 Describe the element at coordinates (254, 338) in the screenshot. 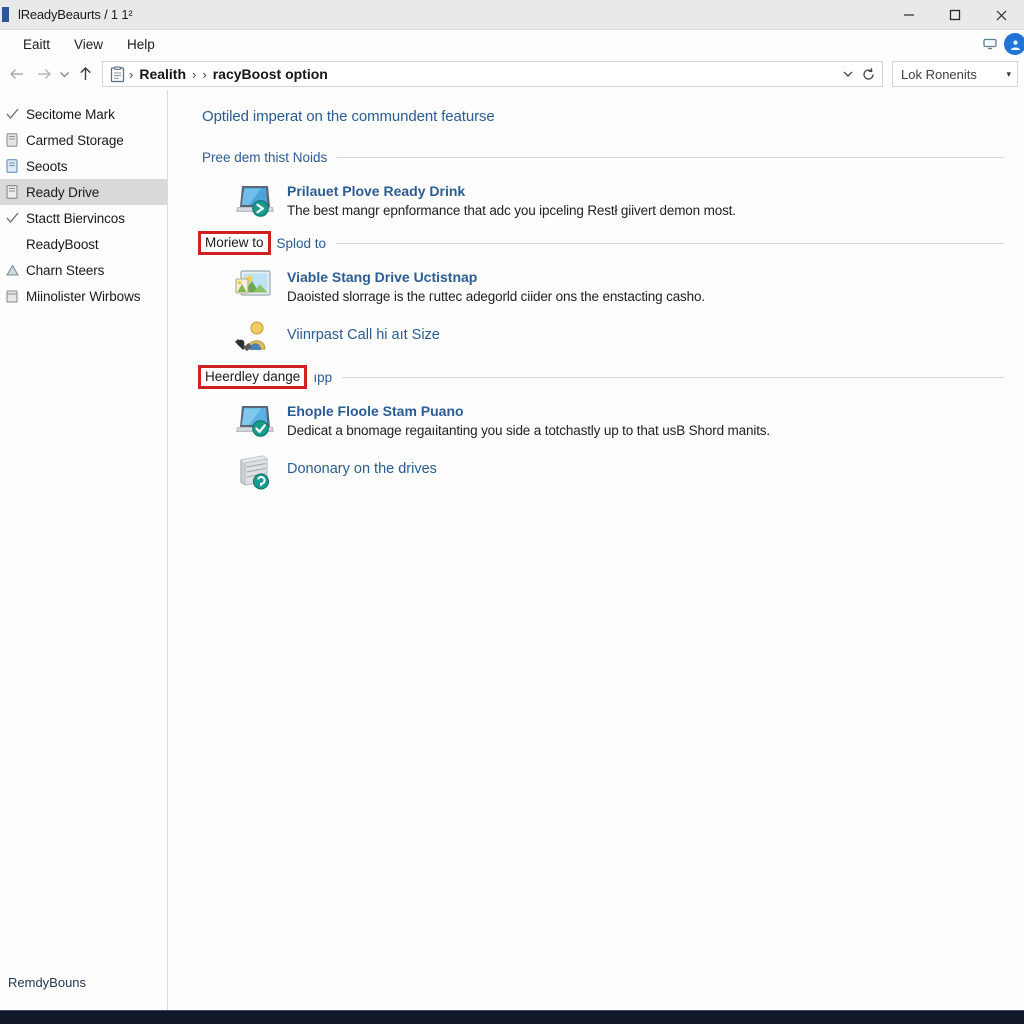

I see `user-tools-icon` at that location.